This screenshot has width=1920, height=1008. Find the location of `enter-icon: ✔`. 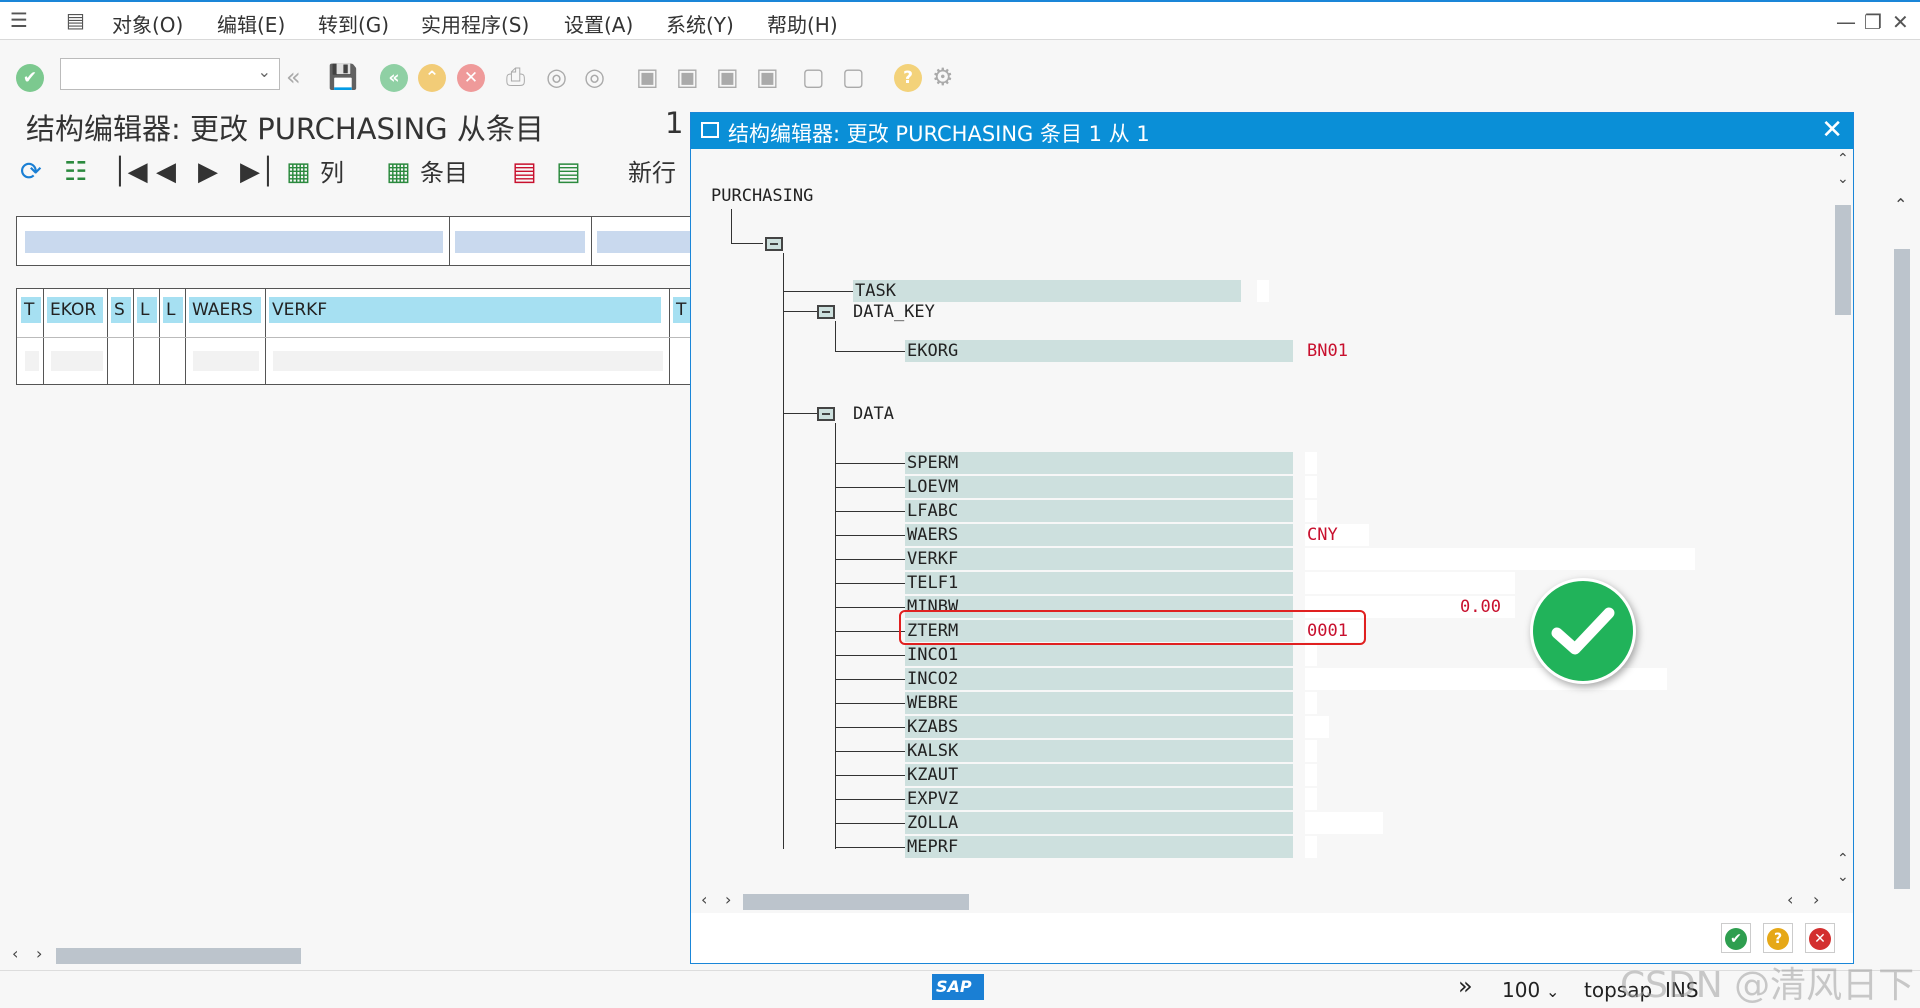

enter-icon: ✔ is located at coordinates (30, 78).